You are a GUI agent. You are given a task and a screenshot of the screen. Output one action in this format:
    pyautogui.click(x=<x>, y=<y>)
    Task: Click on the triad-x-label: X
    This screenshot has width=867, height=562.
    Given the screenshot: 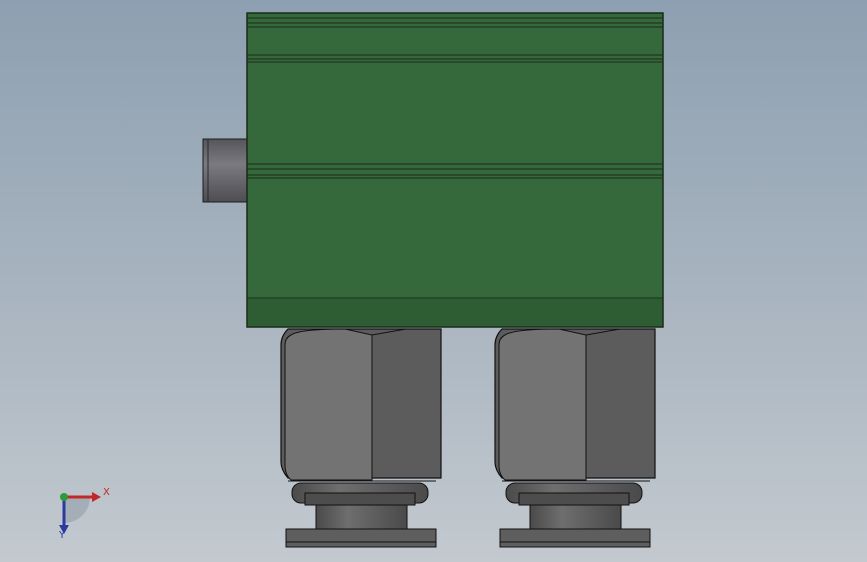 What is the action you would take?
    pyautogui.click(x=106, y=492)
    